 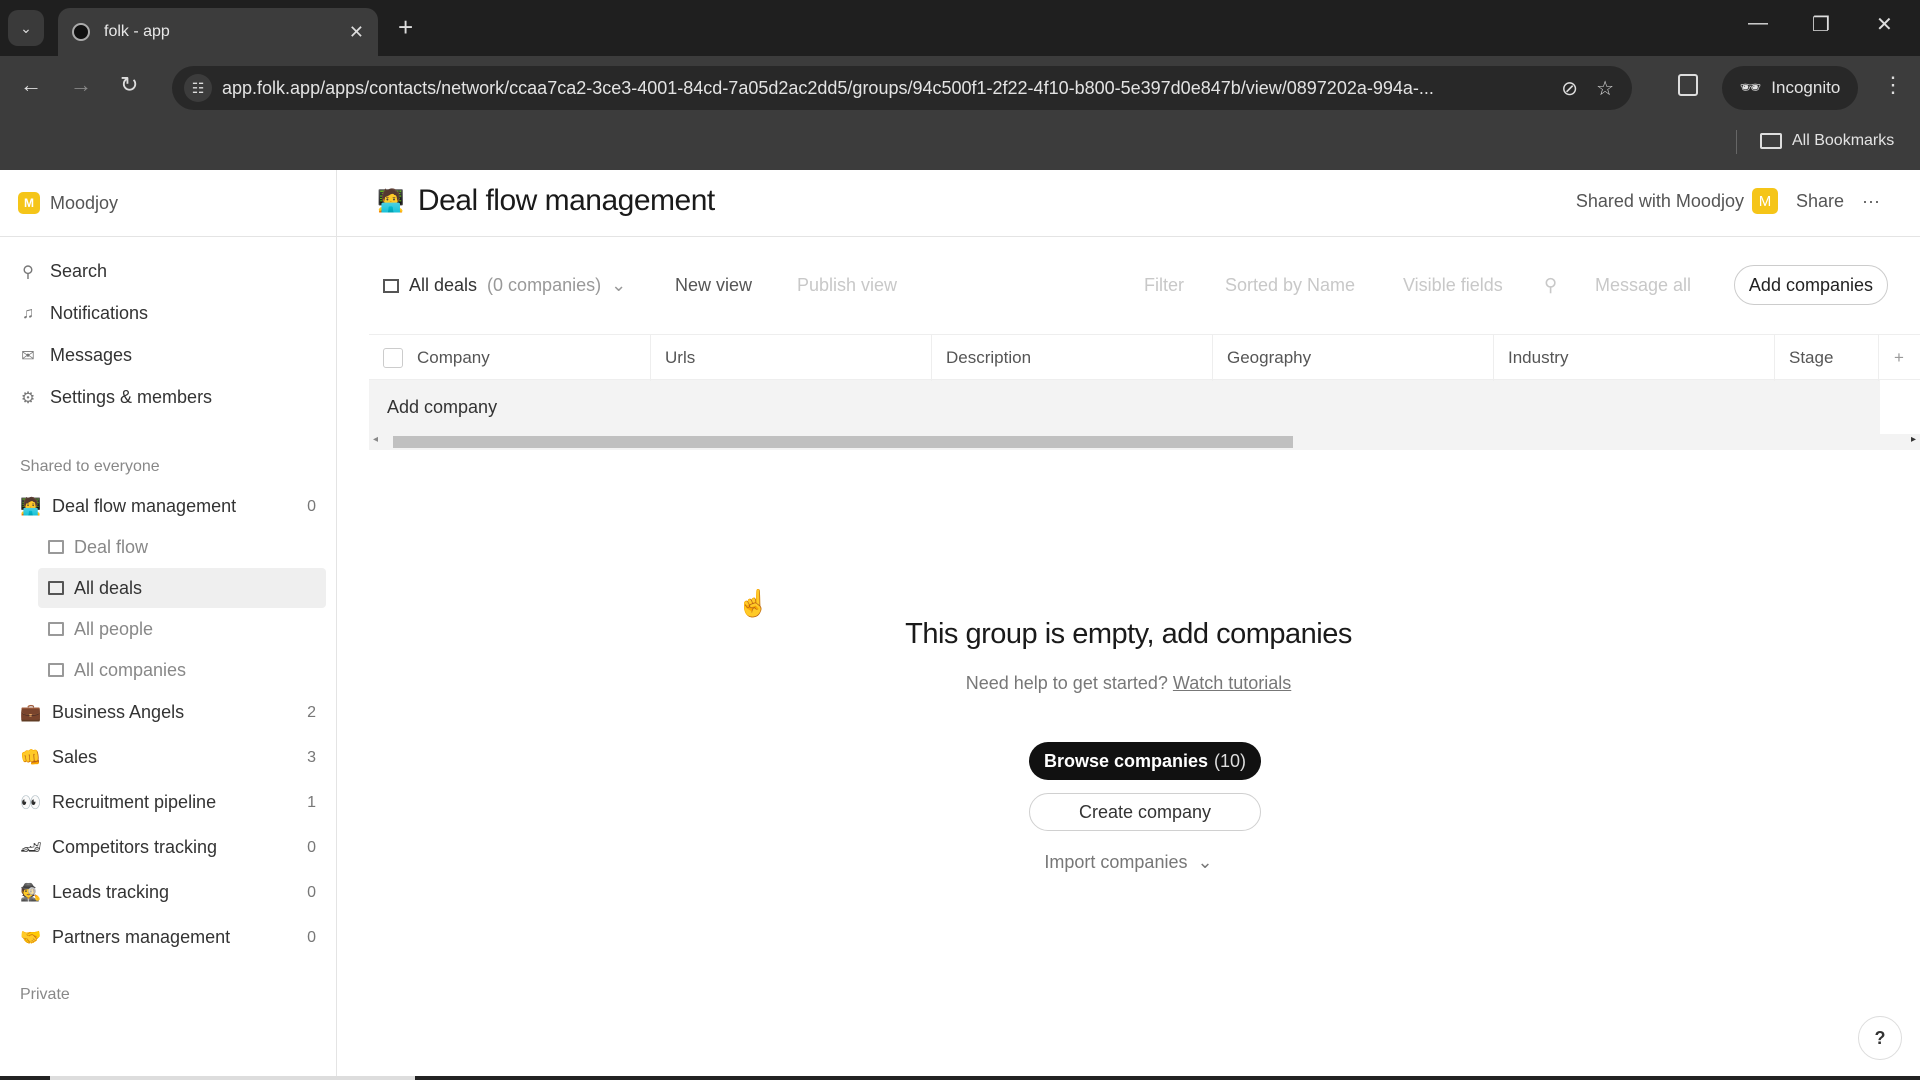 What do you see at coordinates (31, 937) in the screenshot?
I see `handshake-icon: 🤝` at bounding box center [31, 937].